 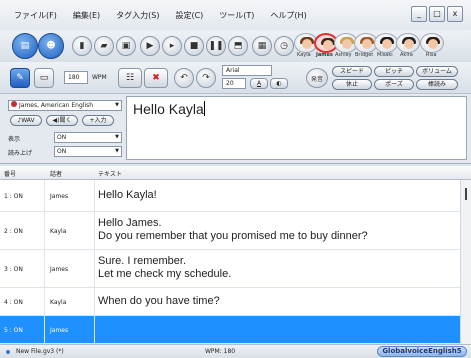 I want to click on editor-text: Hello Kayla, so click(x=168, y=109).